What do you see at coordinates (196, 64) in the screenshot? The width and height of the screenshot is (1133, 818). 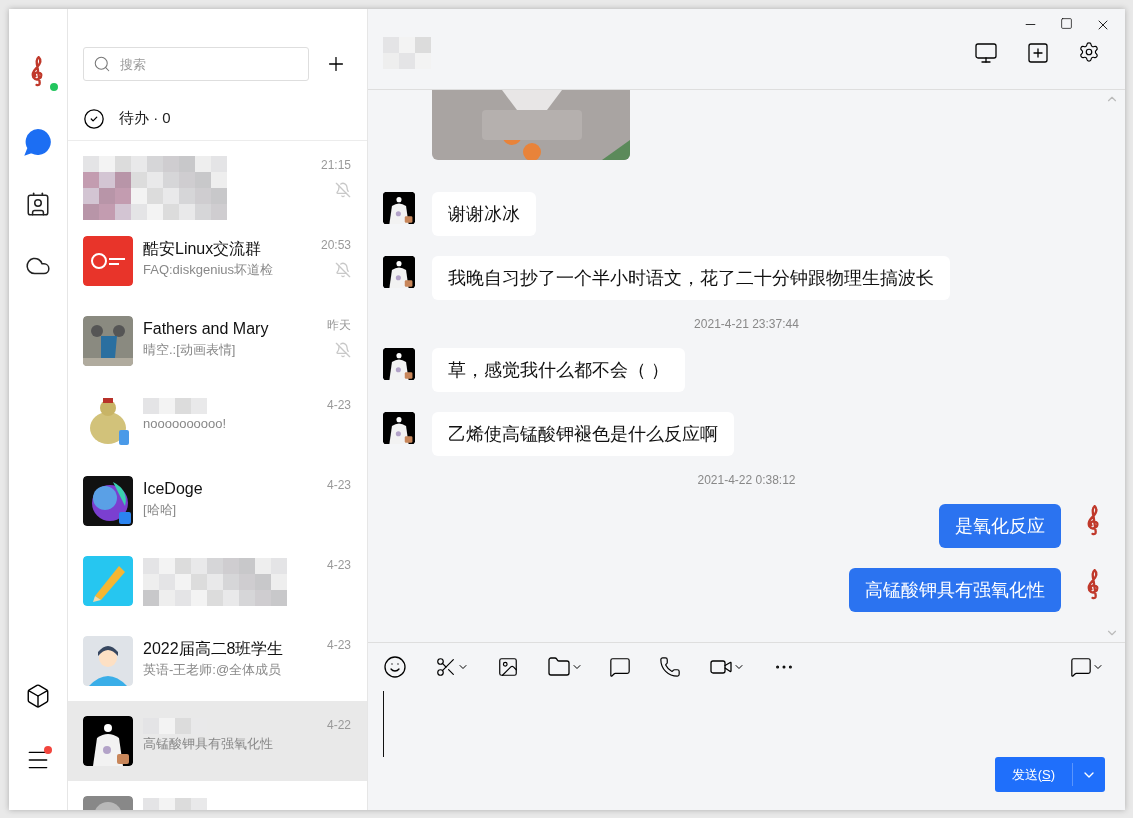 I see `search-field: 搜索` at bounding box center [196, 64].